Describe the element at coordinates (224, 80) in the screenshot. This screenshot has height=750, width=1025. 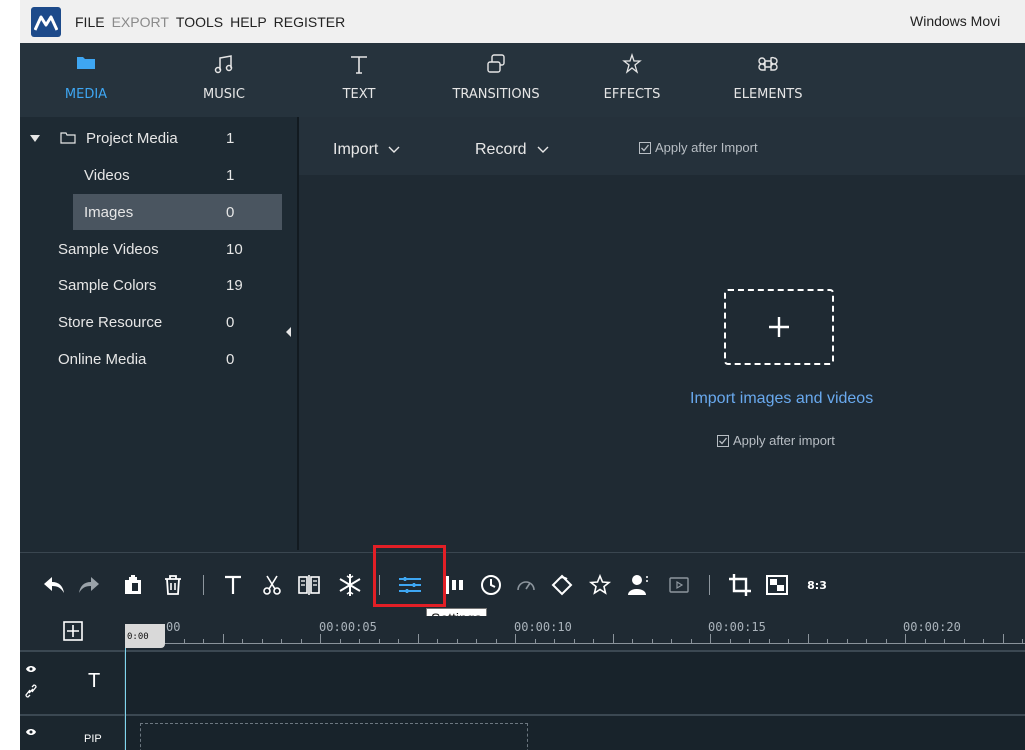
I see `tab-music: MUSIC` at that location.